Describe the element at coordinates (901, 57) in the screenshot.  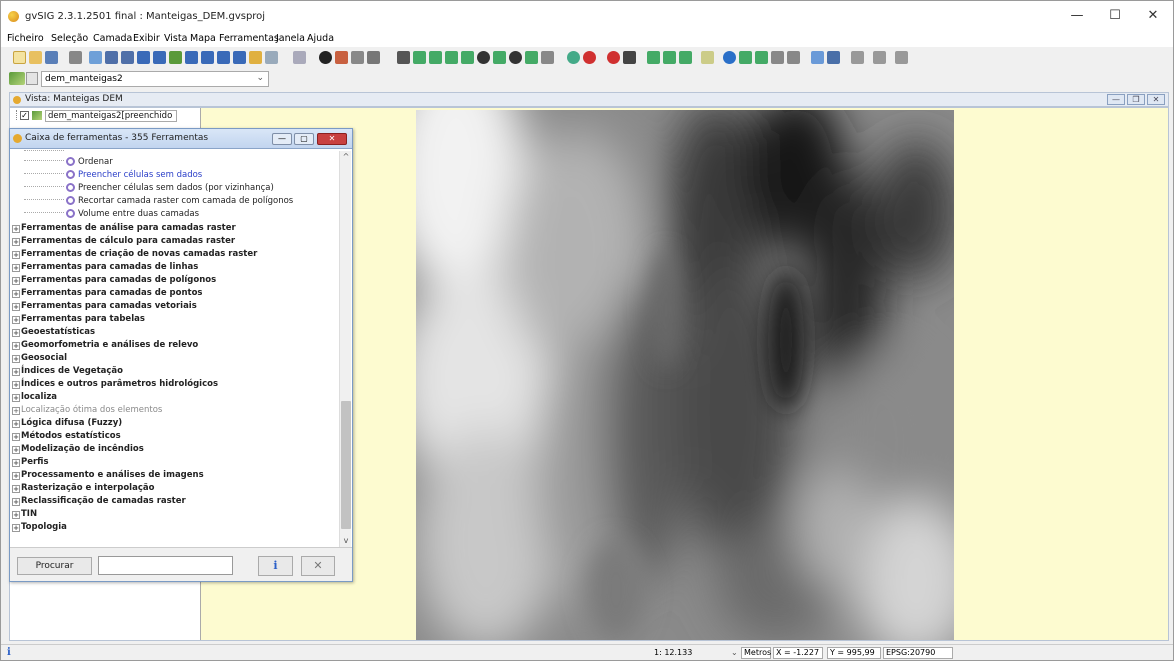
I see `panel3-icon` at that location.